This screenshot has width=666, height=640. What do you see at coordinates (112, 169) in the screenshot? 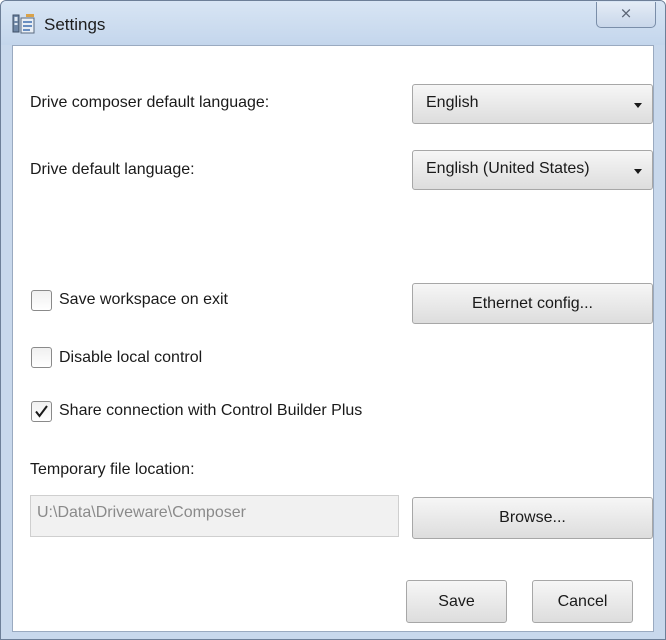
I see `drive-language-label: Drive default language:` at bounding box center [112, 169].